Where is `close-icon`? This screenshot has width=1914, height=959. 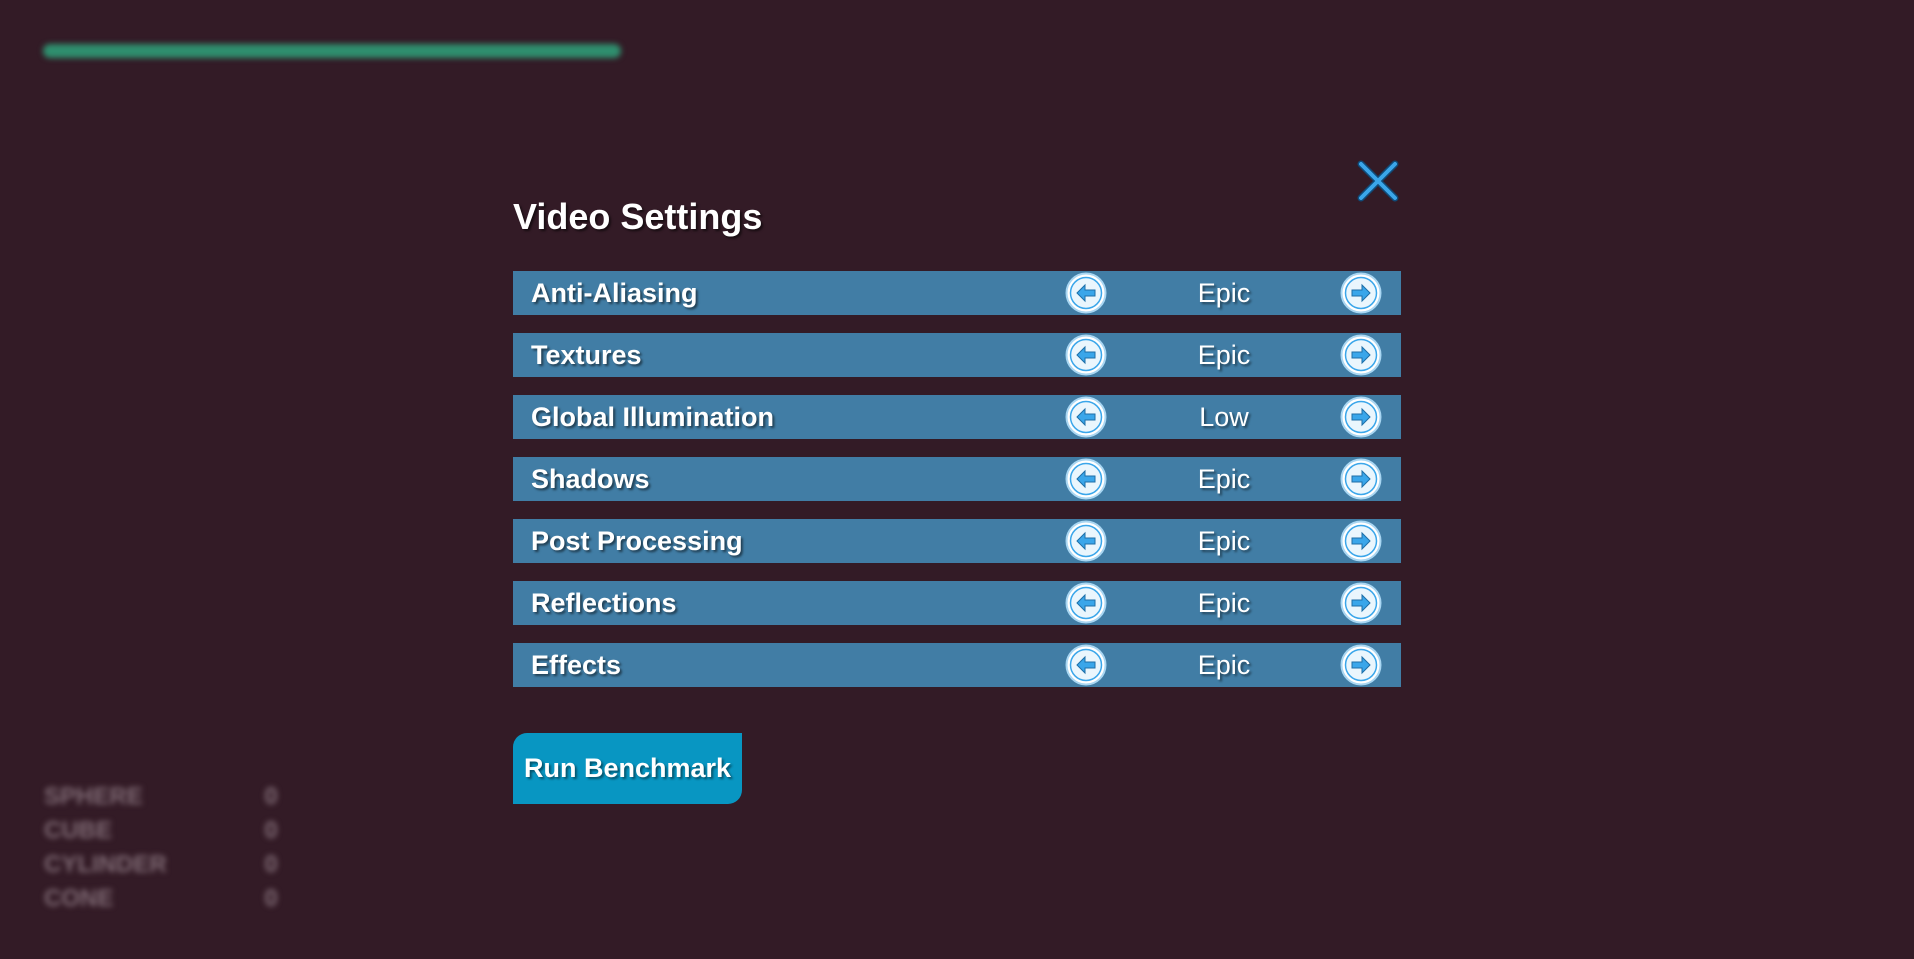 close-icon is located at coordinates (1378, 181).